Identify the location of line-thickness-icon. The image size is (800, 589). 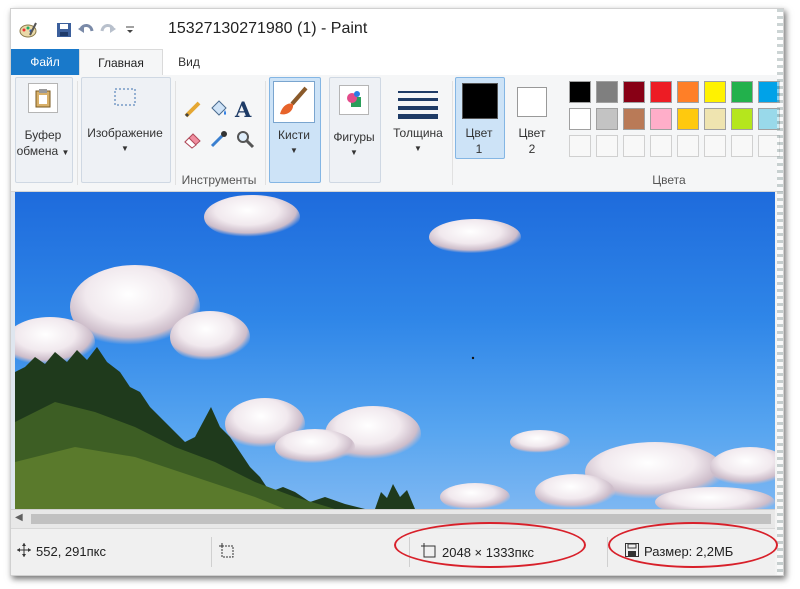
(418, 104).